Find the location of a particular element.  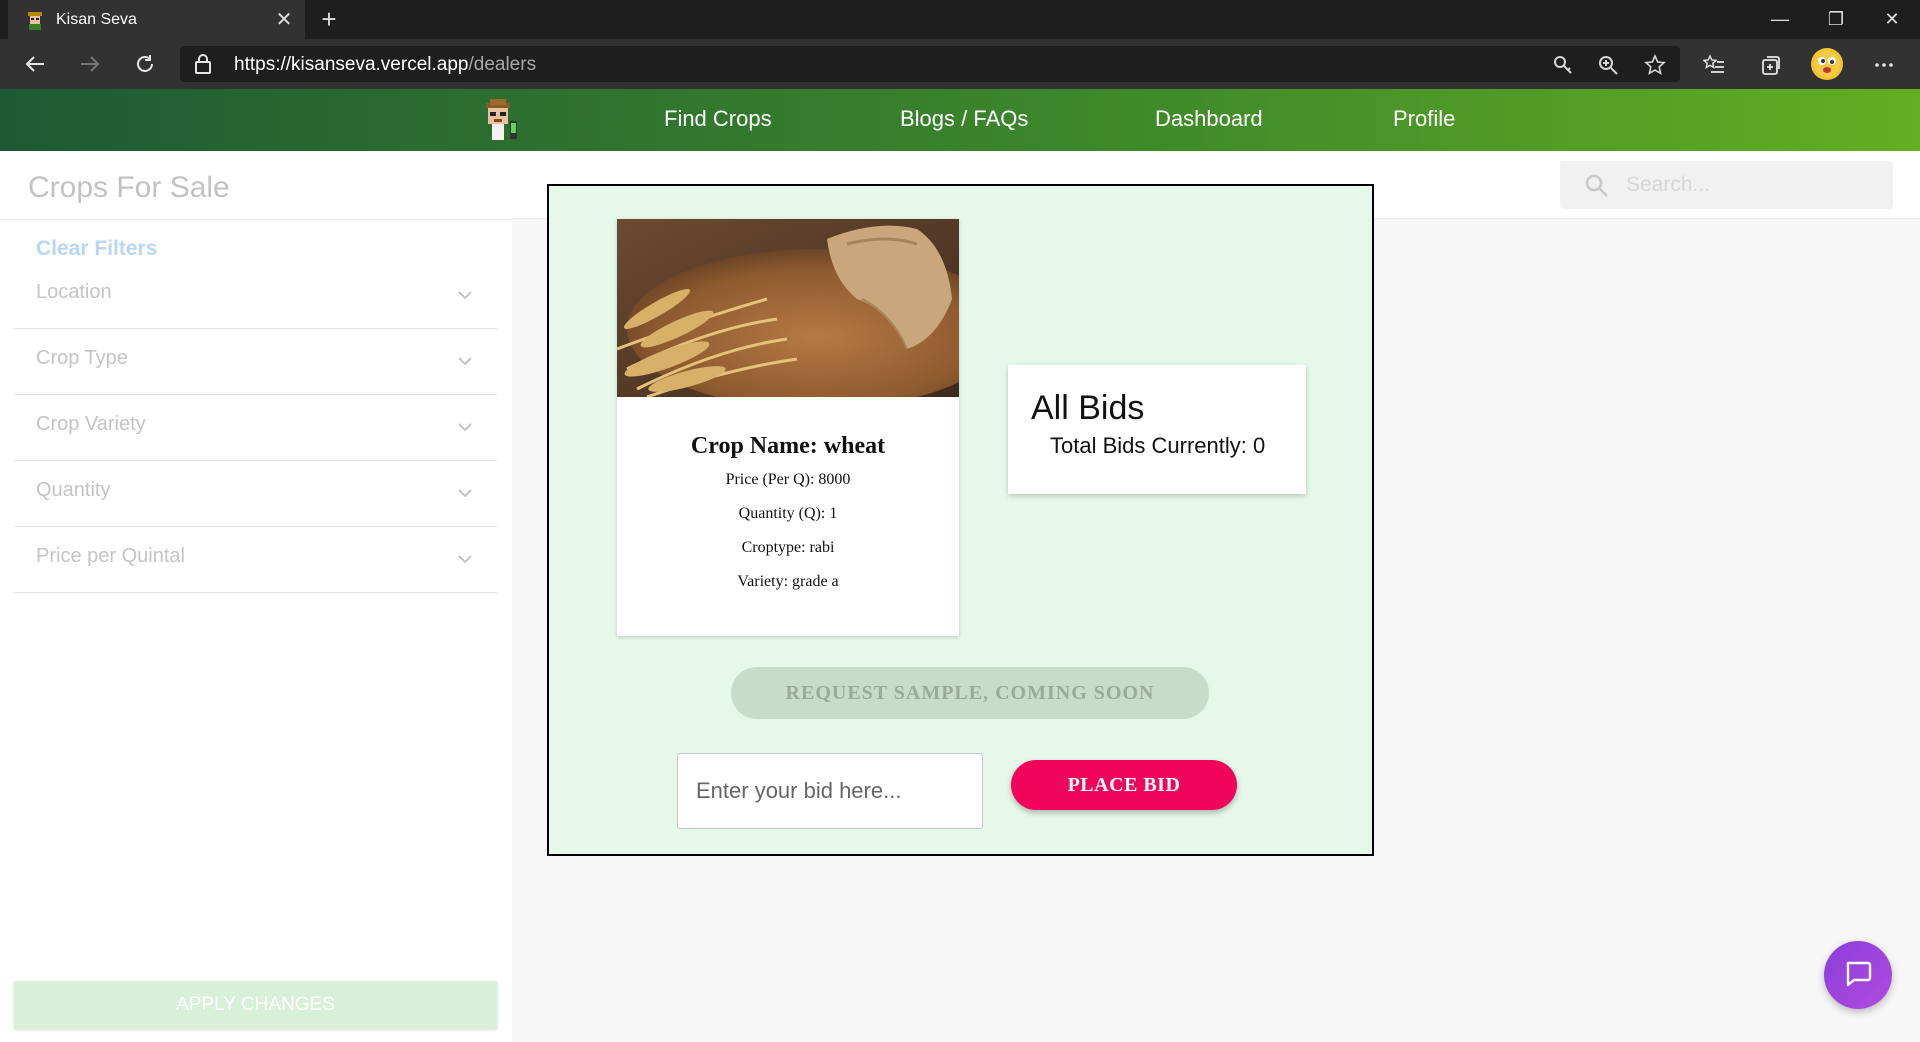

farmer-favicon-icon is located at coordinates (35, 20).